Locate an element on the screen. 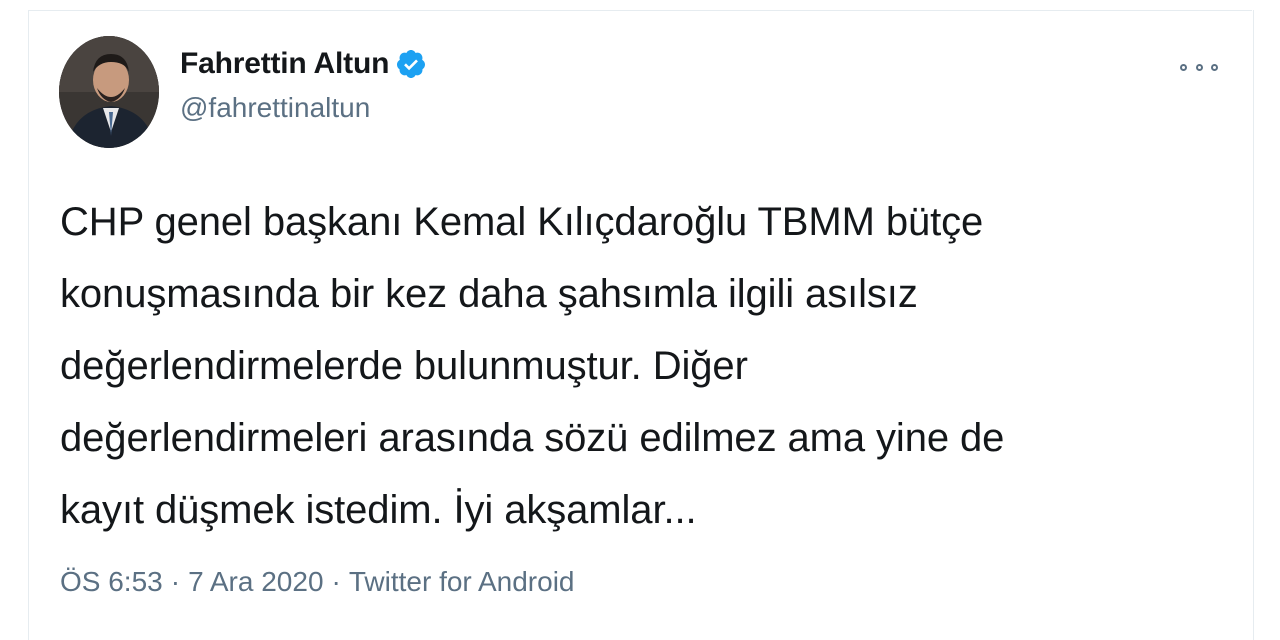 The height and width of the screenshot is (640, 1280). tweet-source: Twitter for Android is located at coordinates (462, 581).